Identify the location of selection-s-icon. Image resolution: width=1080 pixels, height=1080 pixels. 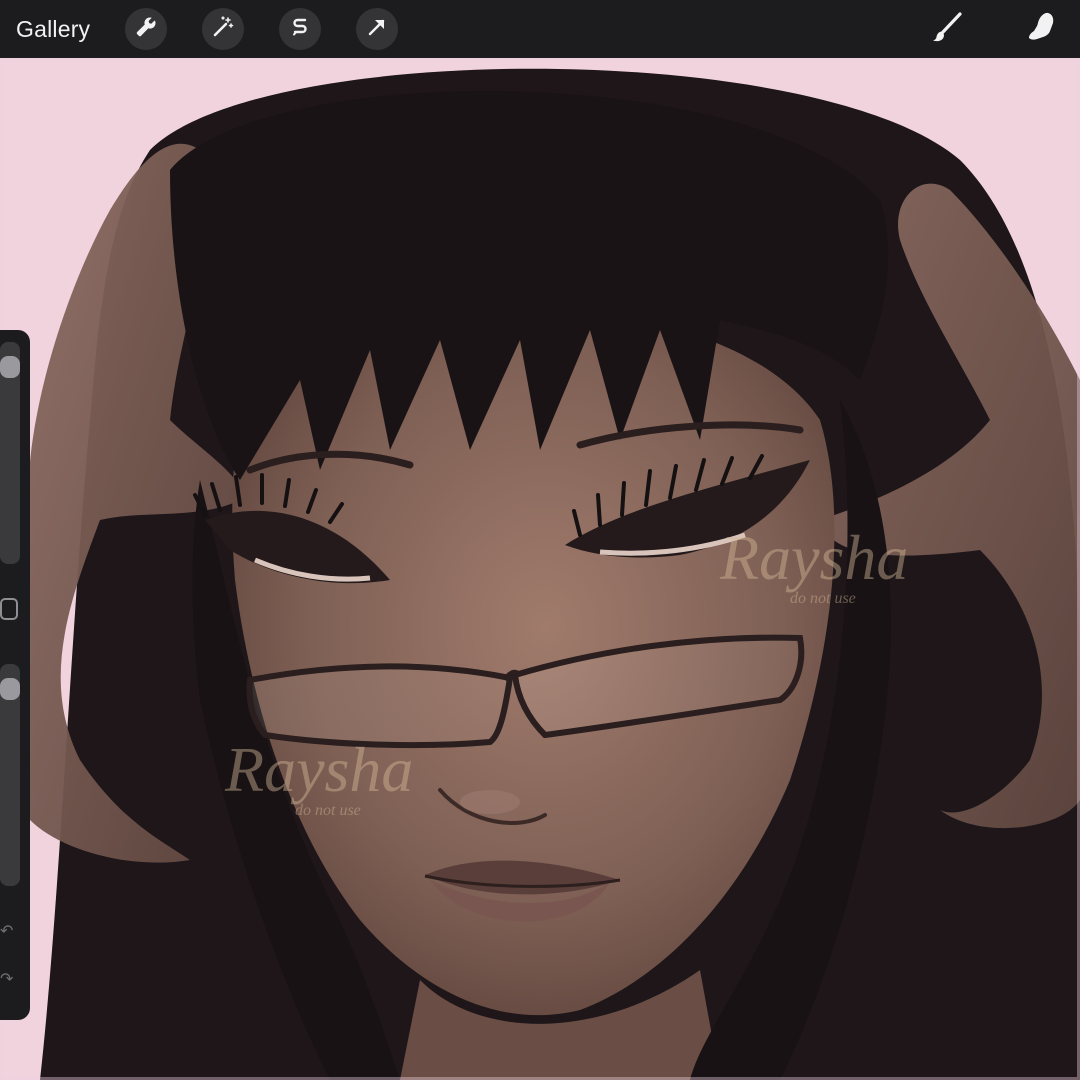
(300, 29).